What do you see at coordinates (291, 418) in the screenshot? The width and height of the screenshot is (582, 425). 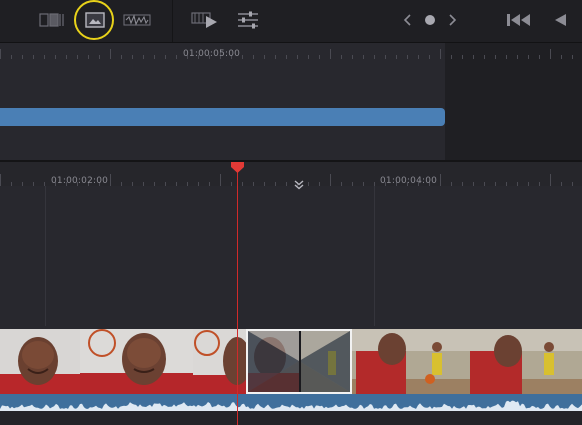 I see `empty-track` at bounding box center [291, 418].